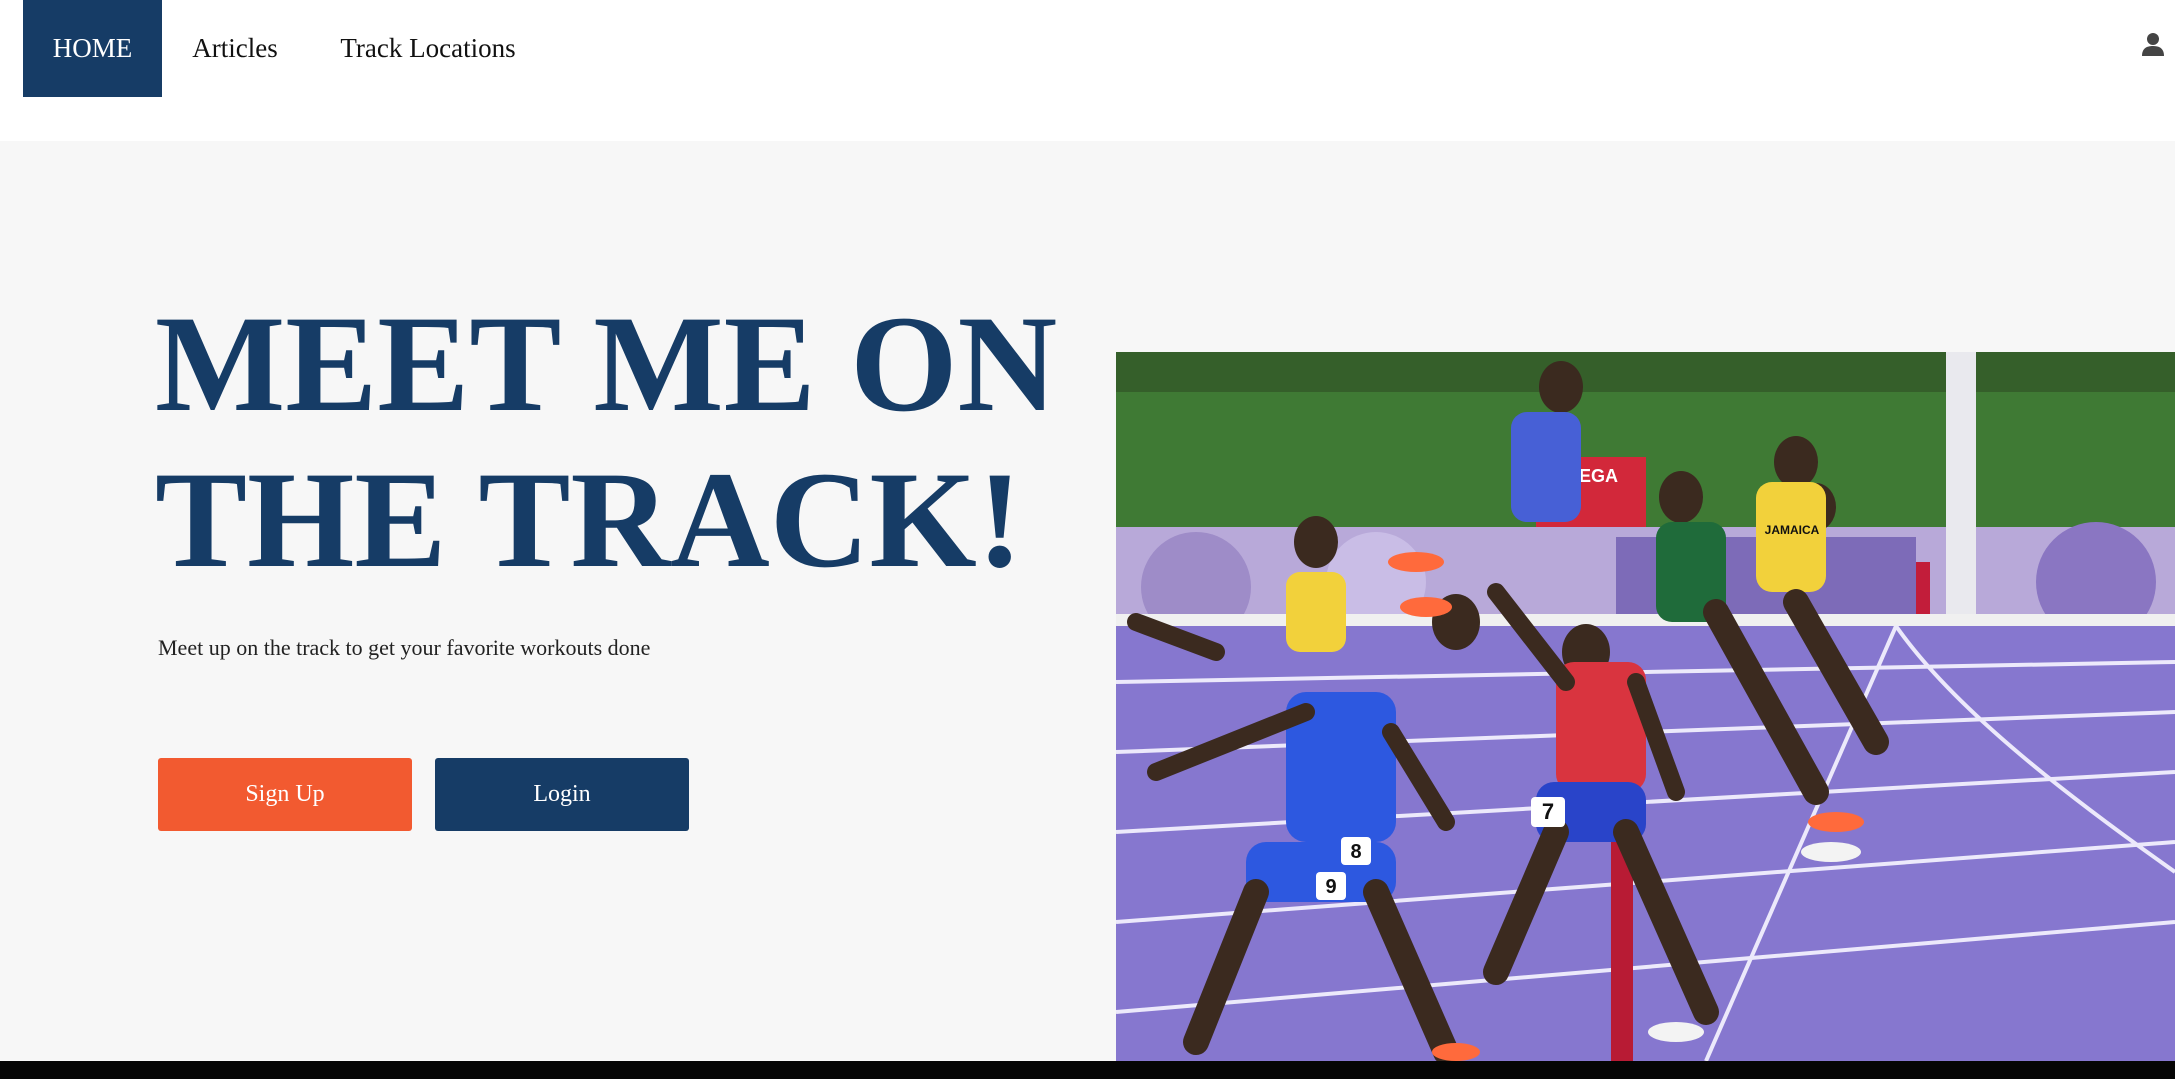 This screenshot has width=2175, height=1079. I want to click on headline-line-1: MEET ME ON, so click(606, 363).